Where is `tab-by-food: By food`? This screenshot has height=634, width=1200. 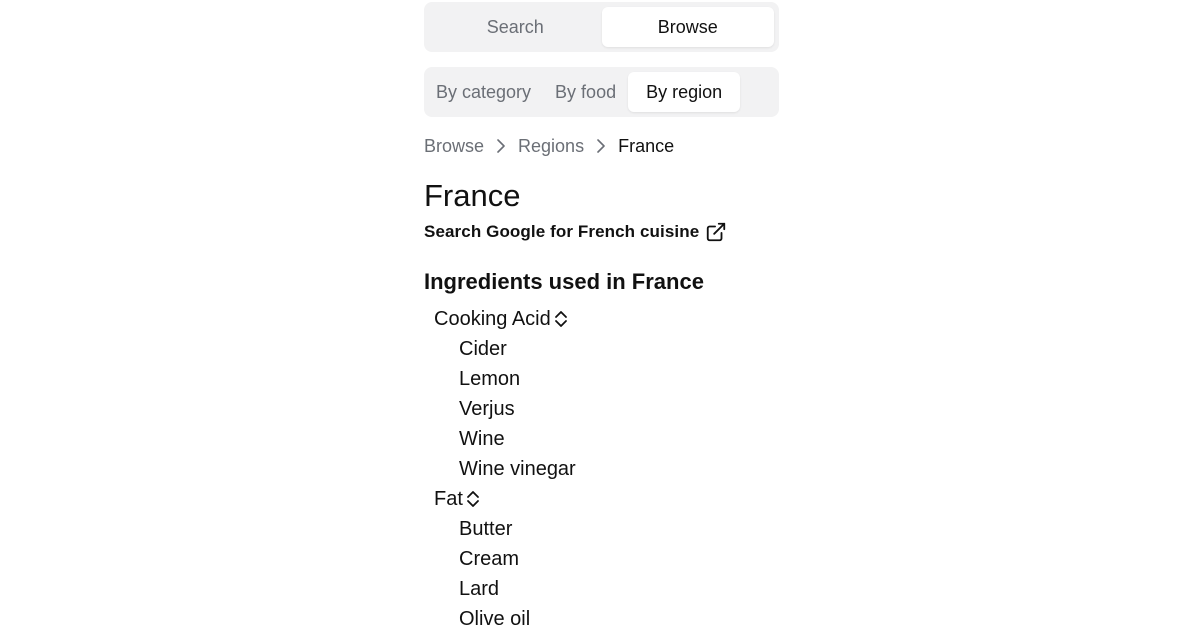 tab-by-food: By food is located at coordinates (585, 92).